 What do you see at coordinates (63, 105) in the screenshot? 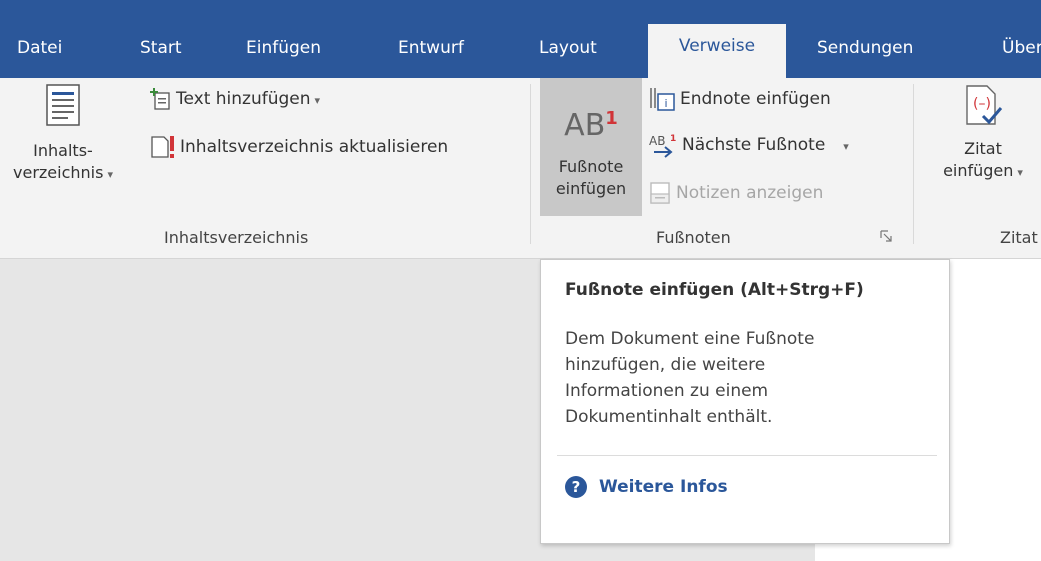
I see `document-lines-icon` at bounding box center [63, 105].